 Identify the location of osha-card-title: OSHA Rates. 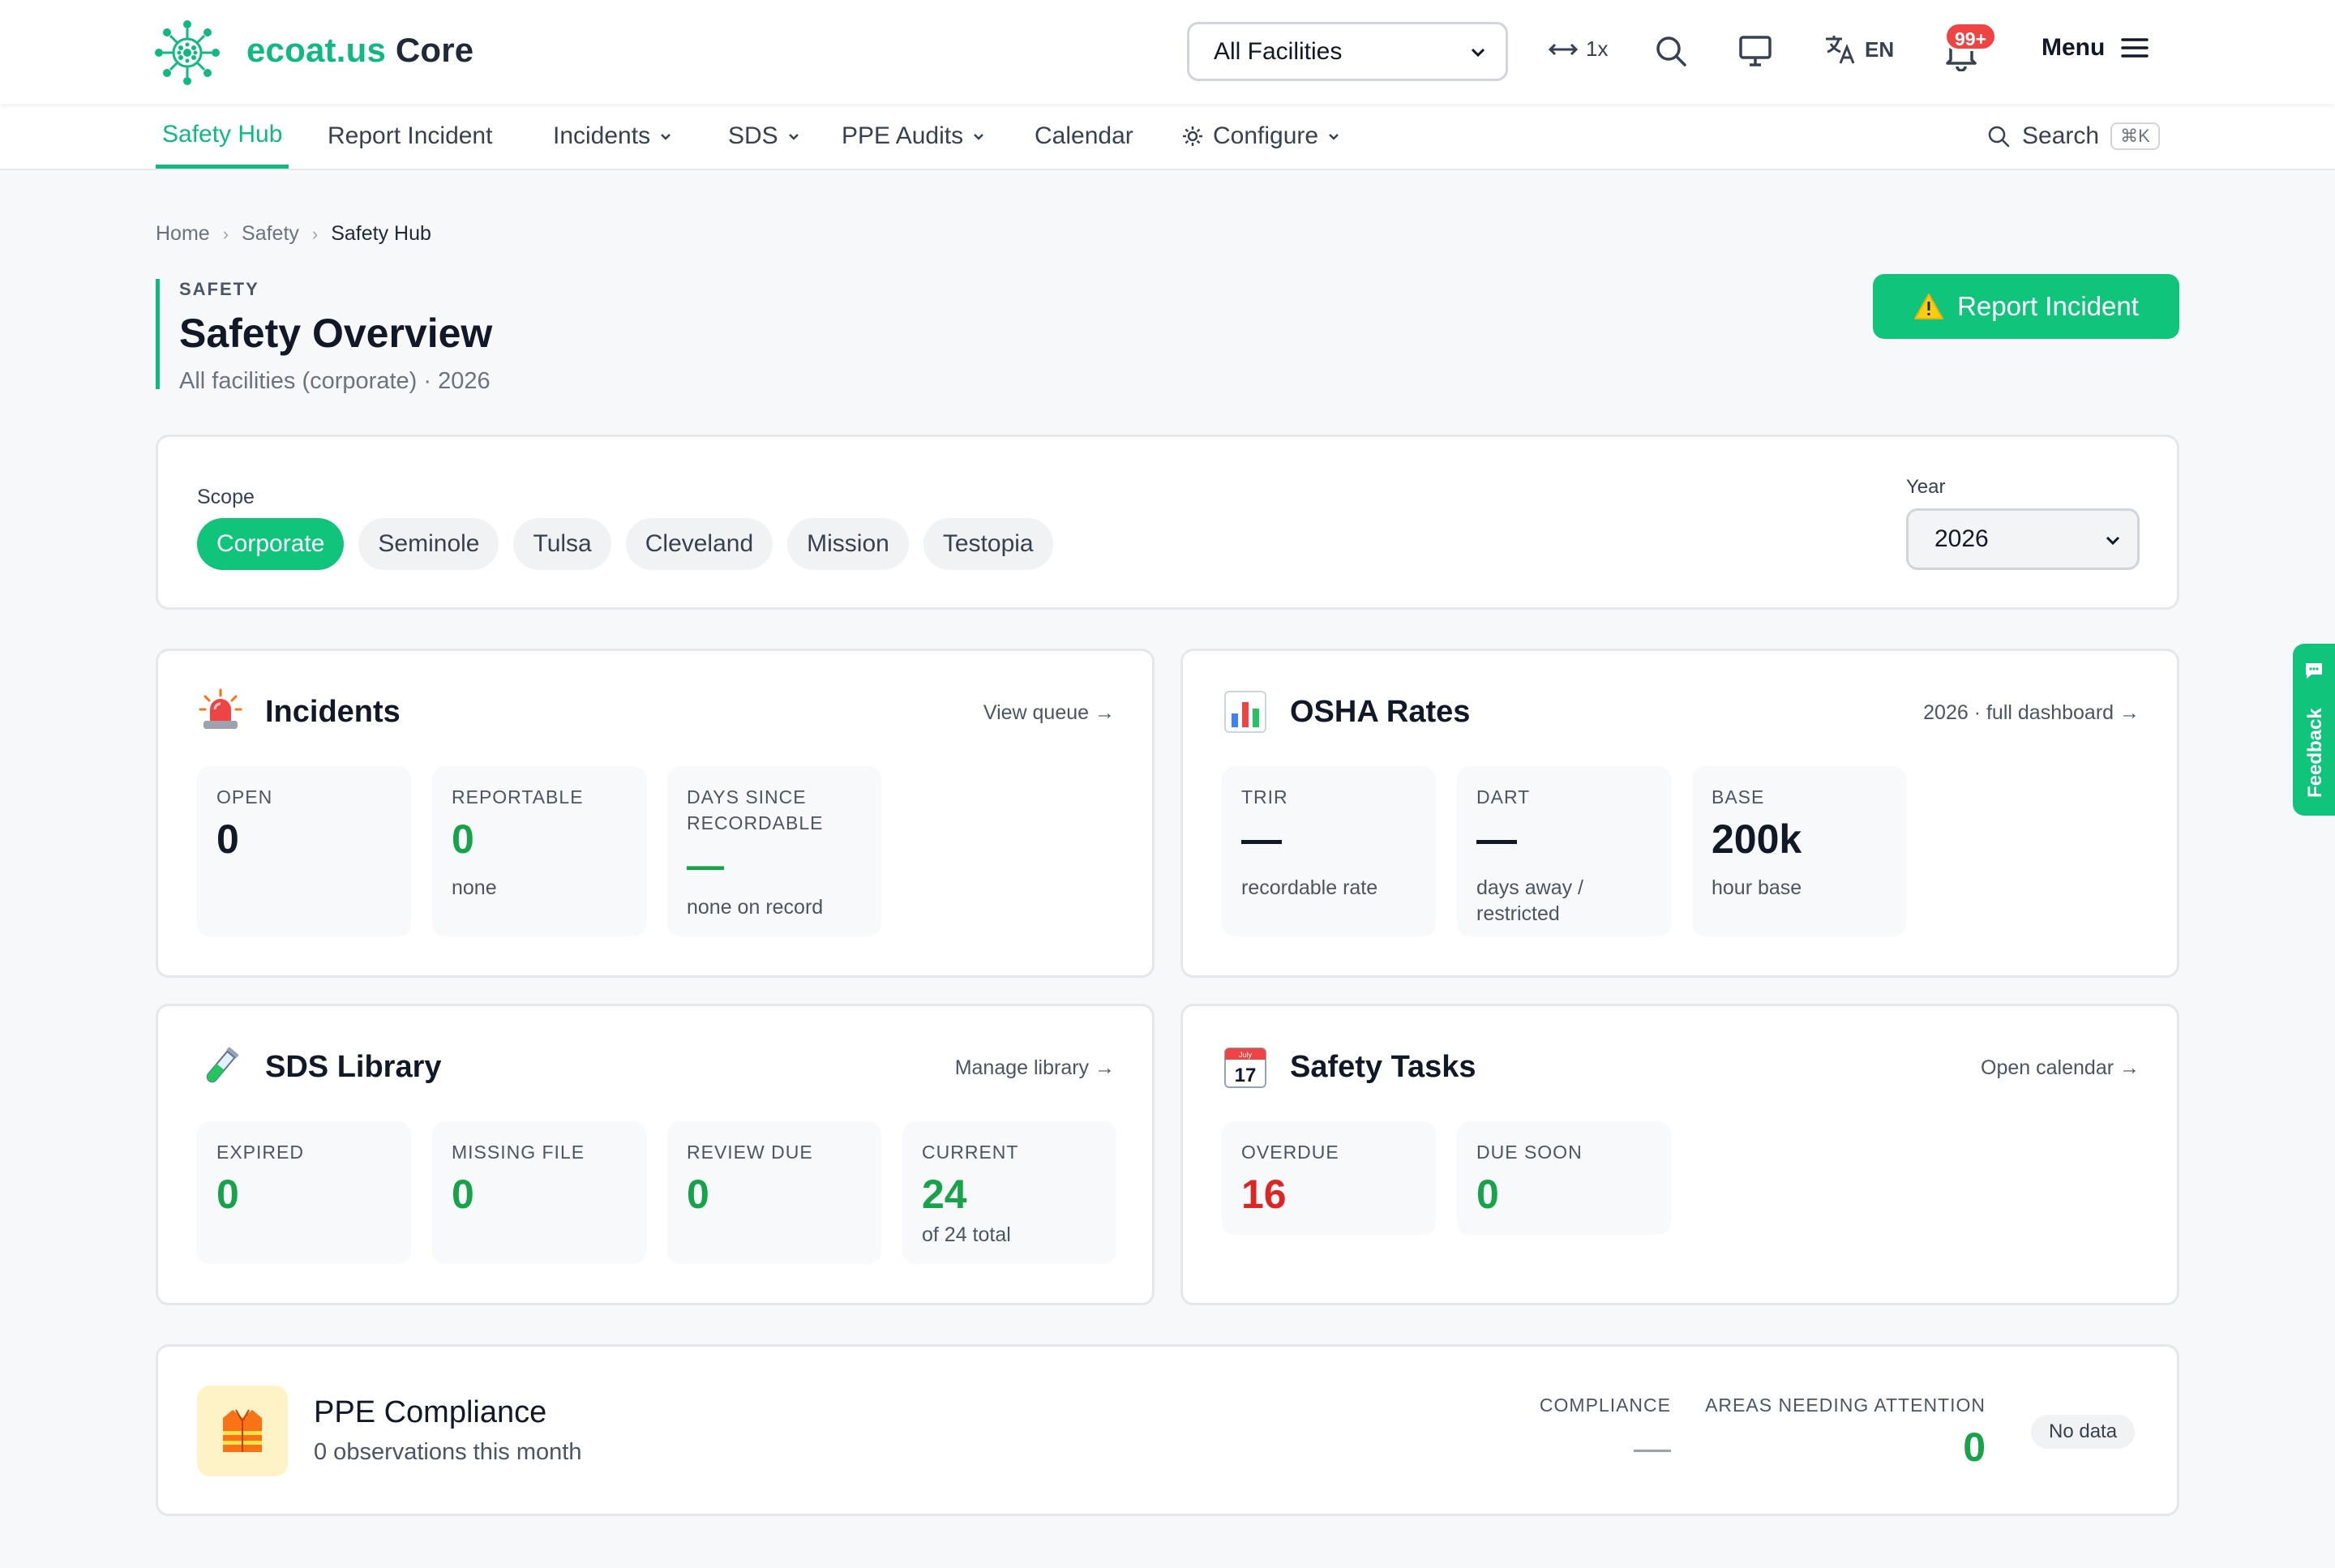
(1380, 711).